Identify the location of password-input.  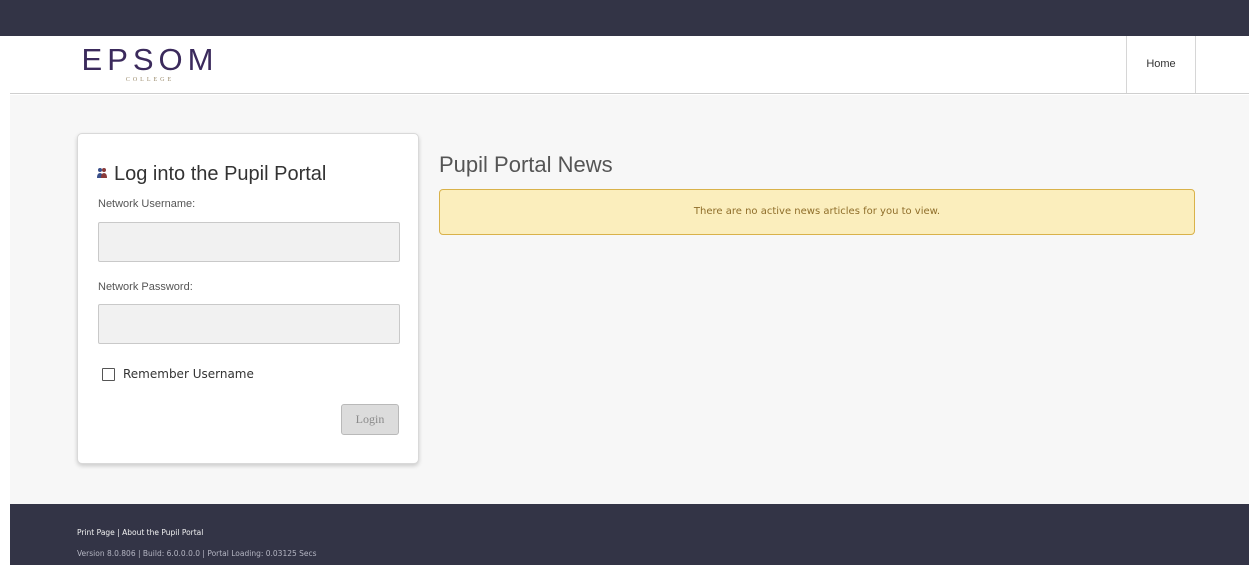
(249, 324).